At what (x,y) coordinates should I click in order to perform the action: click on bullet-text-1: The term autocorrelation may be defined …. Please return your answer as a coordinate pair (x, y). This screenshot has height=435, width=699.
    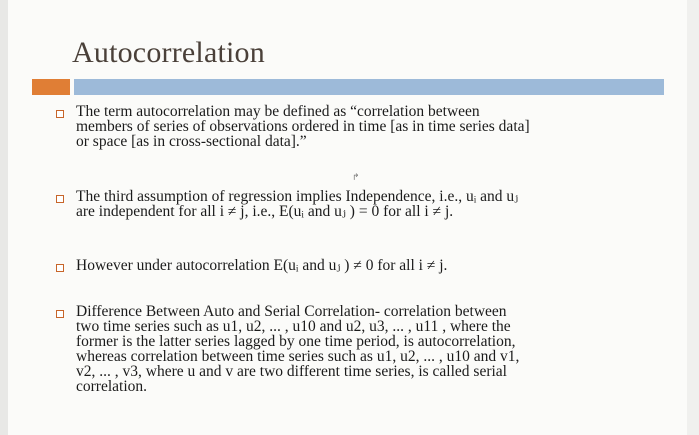
    Looking at the image, I should click on (363, 126).